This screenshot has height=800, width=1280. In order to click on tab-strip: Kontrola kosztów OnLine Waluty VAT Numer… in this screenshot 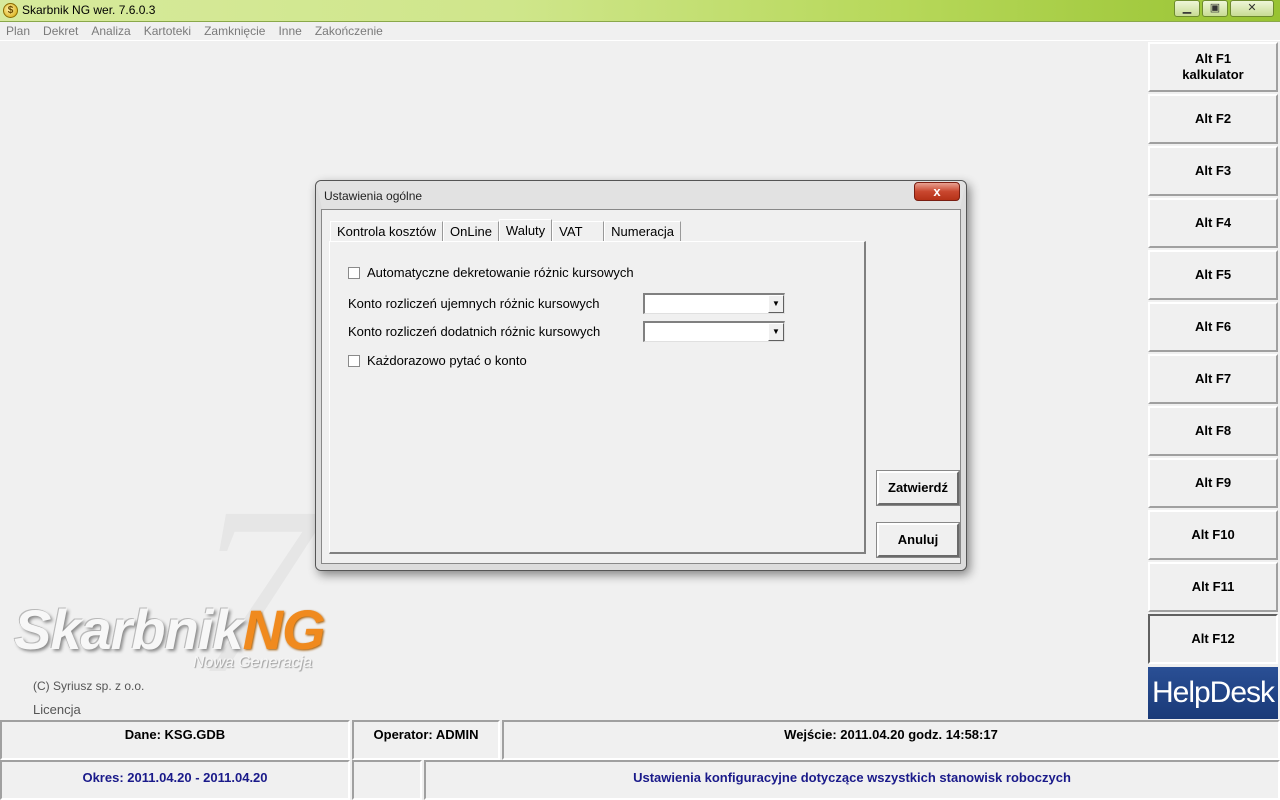, I will do `click(506, 230)`.